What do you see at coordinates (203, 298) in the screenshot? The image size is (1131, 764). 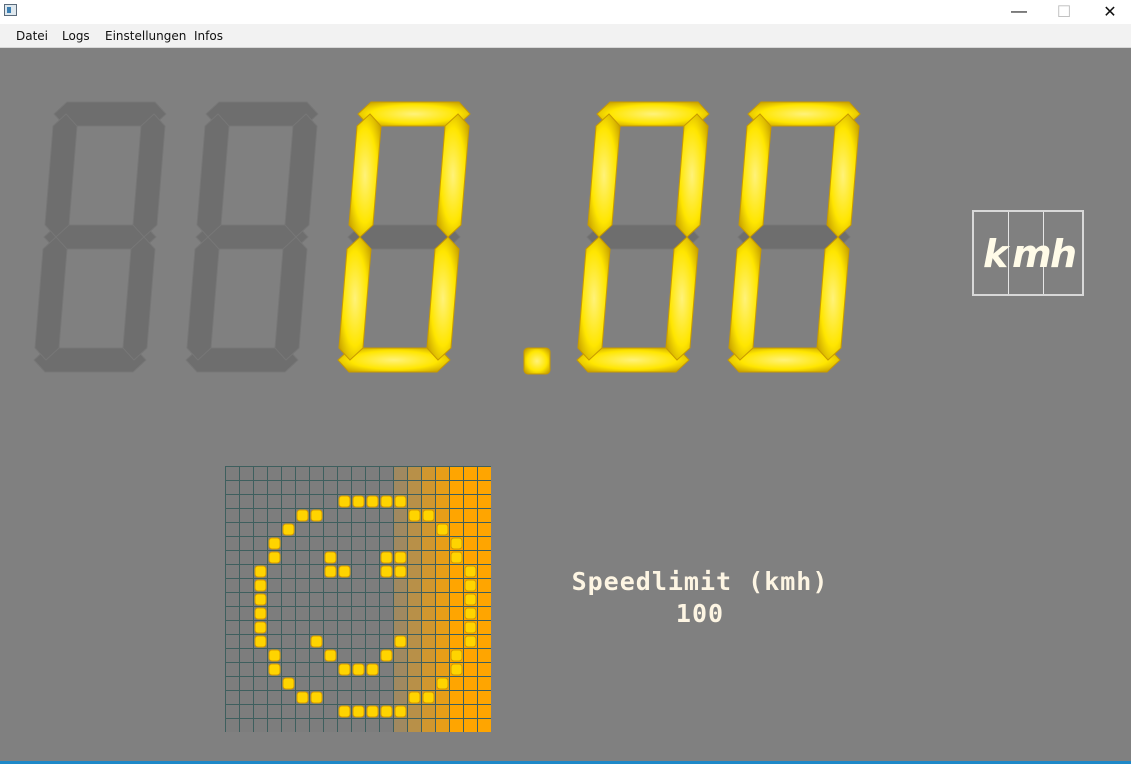 I see `digit-1-segment-e` at bounding box center [203, 298].